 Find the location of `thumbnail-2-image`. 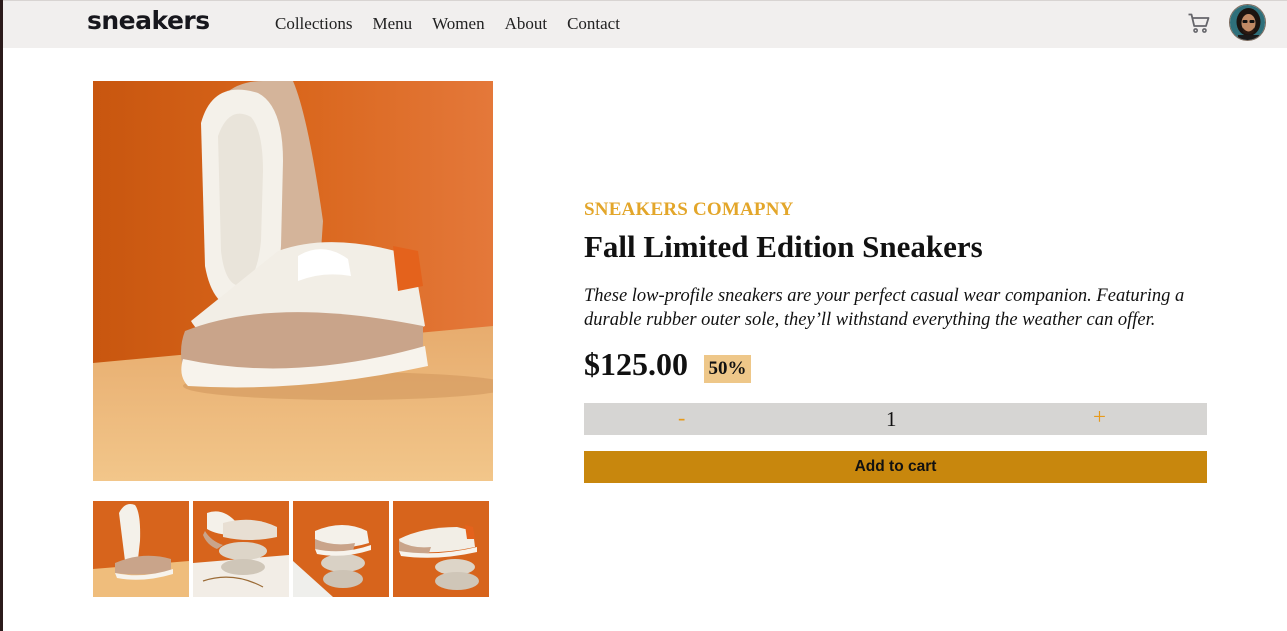

thumbnail-2-image is located at coordinates (241, 549).